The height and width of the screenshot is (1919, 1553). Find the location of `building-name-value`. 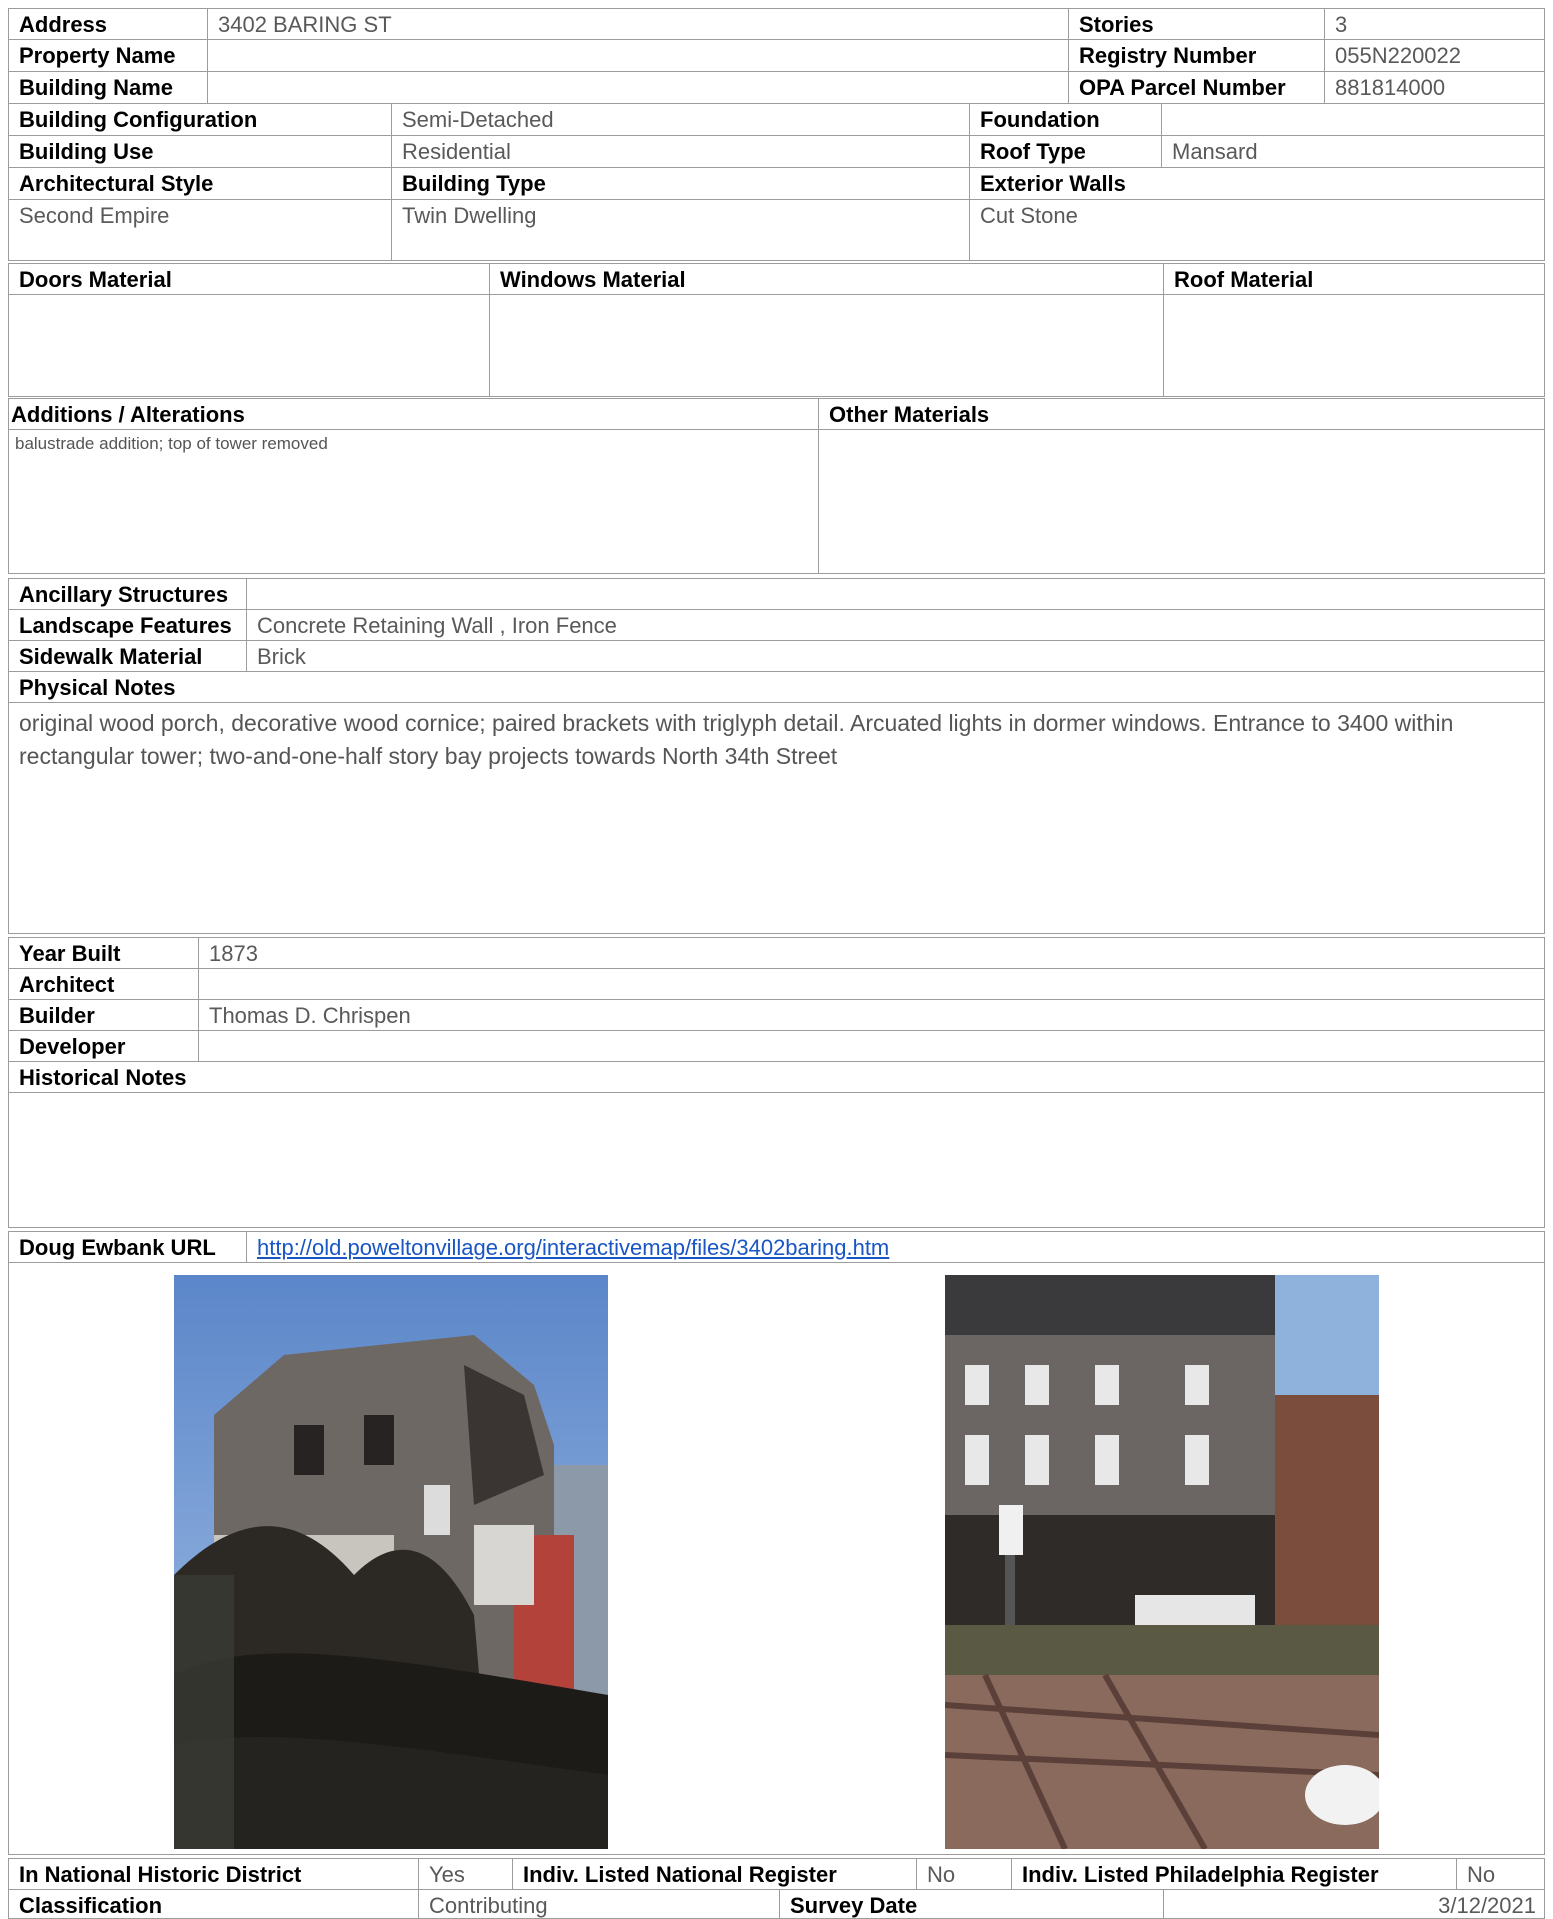

building-name-value is located at coordinates (638, 87).